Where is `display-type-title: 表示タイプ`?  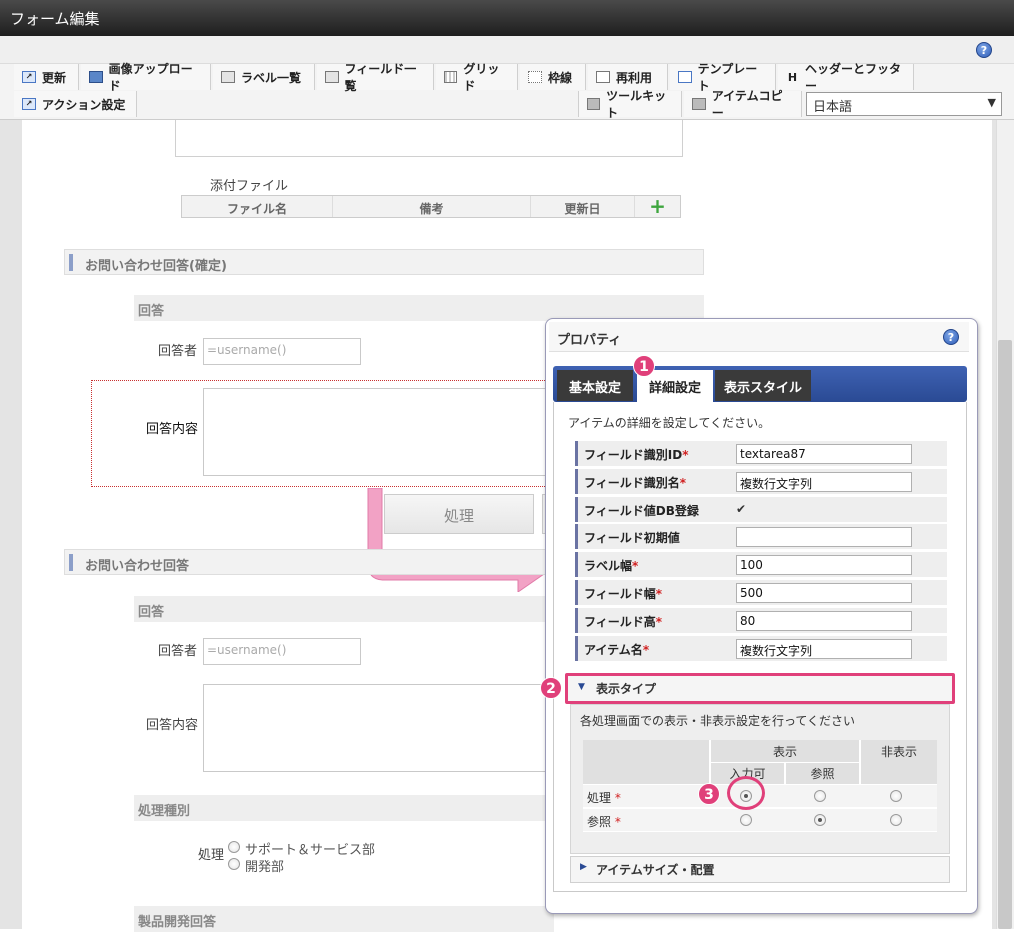
display-type-title: 表示タイプ is located at coordinates (626, 689).